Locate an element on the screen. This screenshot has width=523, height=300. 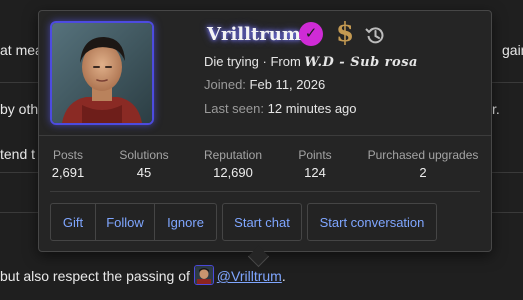
thread-text-line-2-right: r. is located at coordinates (496, 109).